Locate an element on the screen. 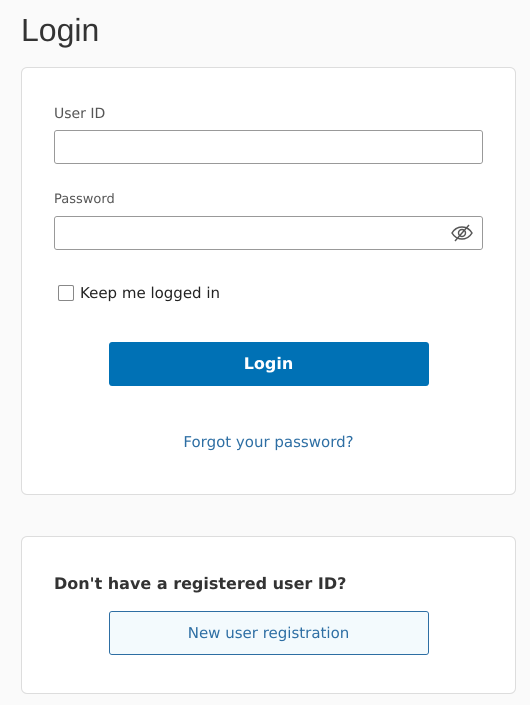 This screenshot has width=530, height=705. forgot-password-link: Forgot your password? is located at coordinates (268, 442).